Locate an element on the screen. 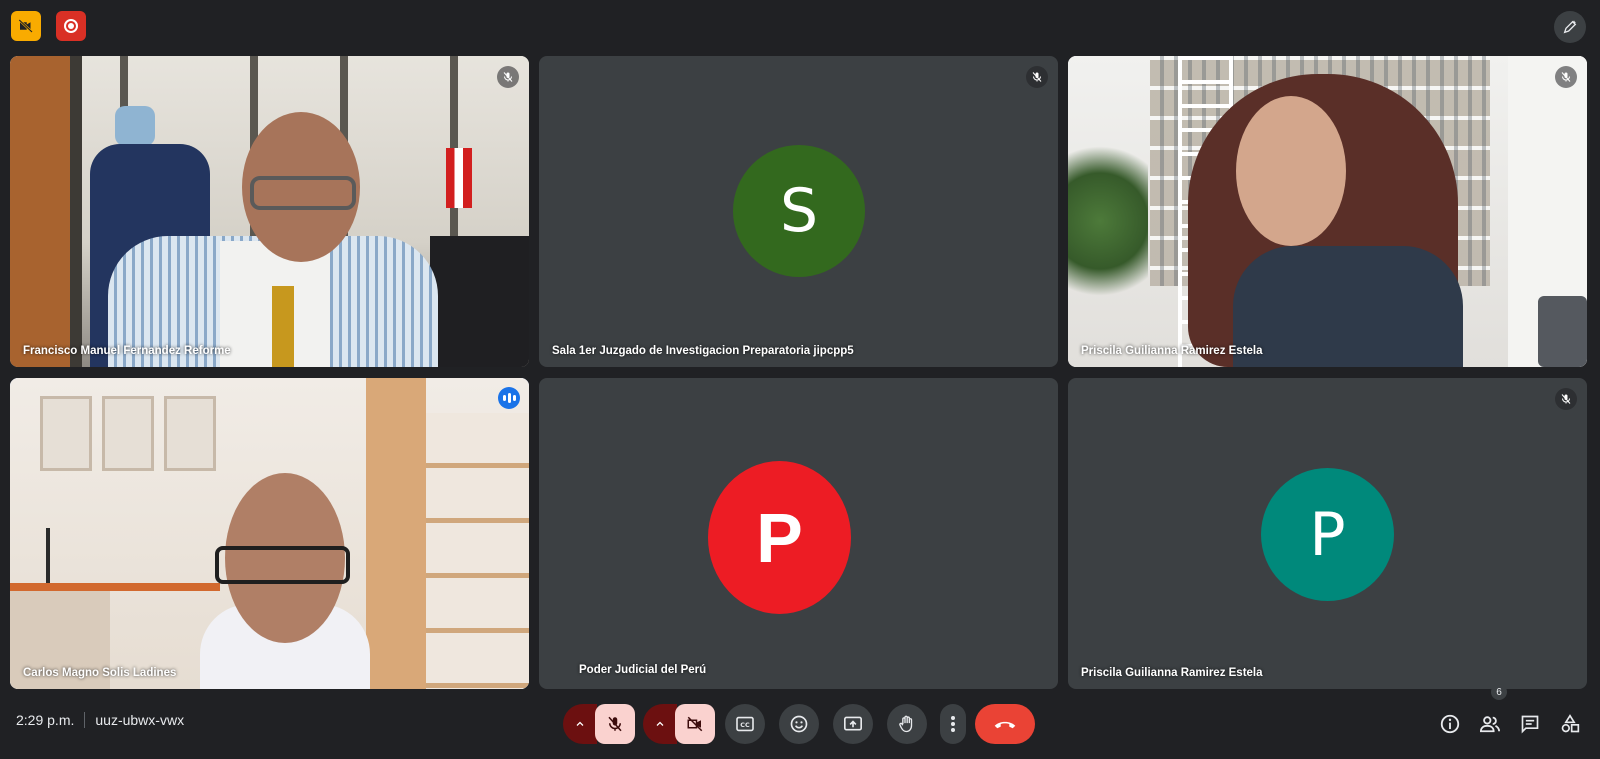 The width and height of the screenshot is (1600, 759). shapes-icon is located at coordinates (1570, 723).